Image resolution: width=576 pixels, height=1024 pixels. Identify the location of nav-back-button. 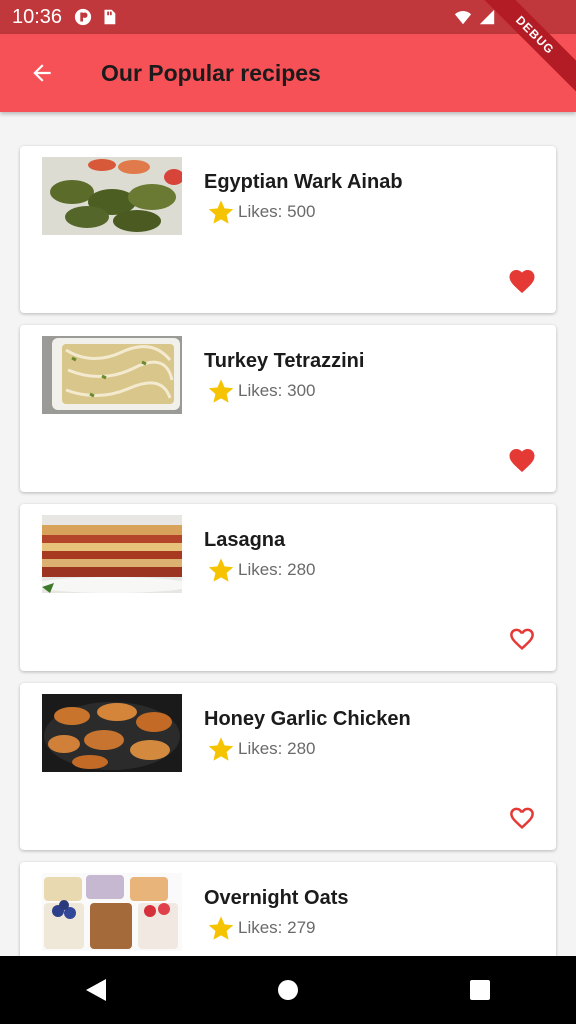
(96, 990).